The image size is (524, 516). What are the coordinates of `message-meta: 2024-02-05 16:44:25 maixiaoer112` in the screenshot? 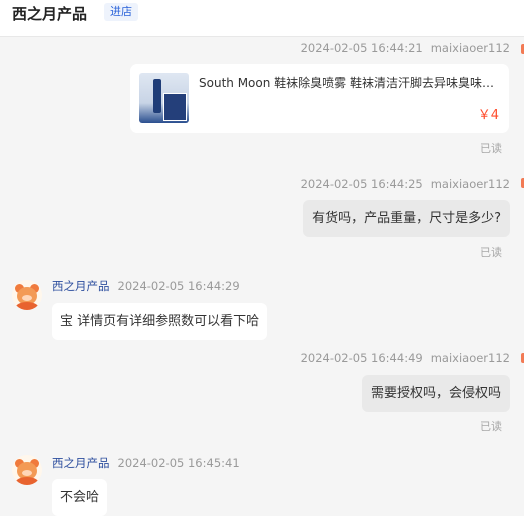 It's located at (405, 184).